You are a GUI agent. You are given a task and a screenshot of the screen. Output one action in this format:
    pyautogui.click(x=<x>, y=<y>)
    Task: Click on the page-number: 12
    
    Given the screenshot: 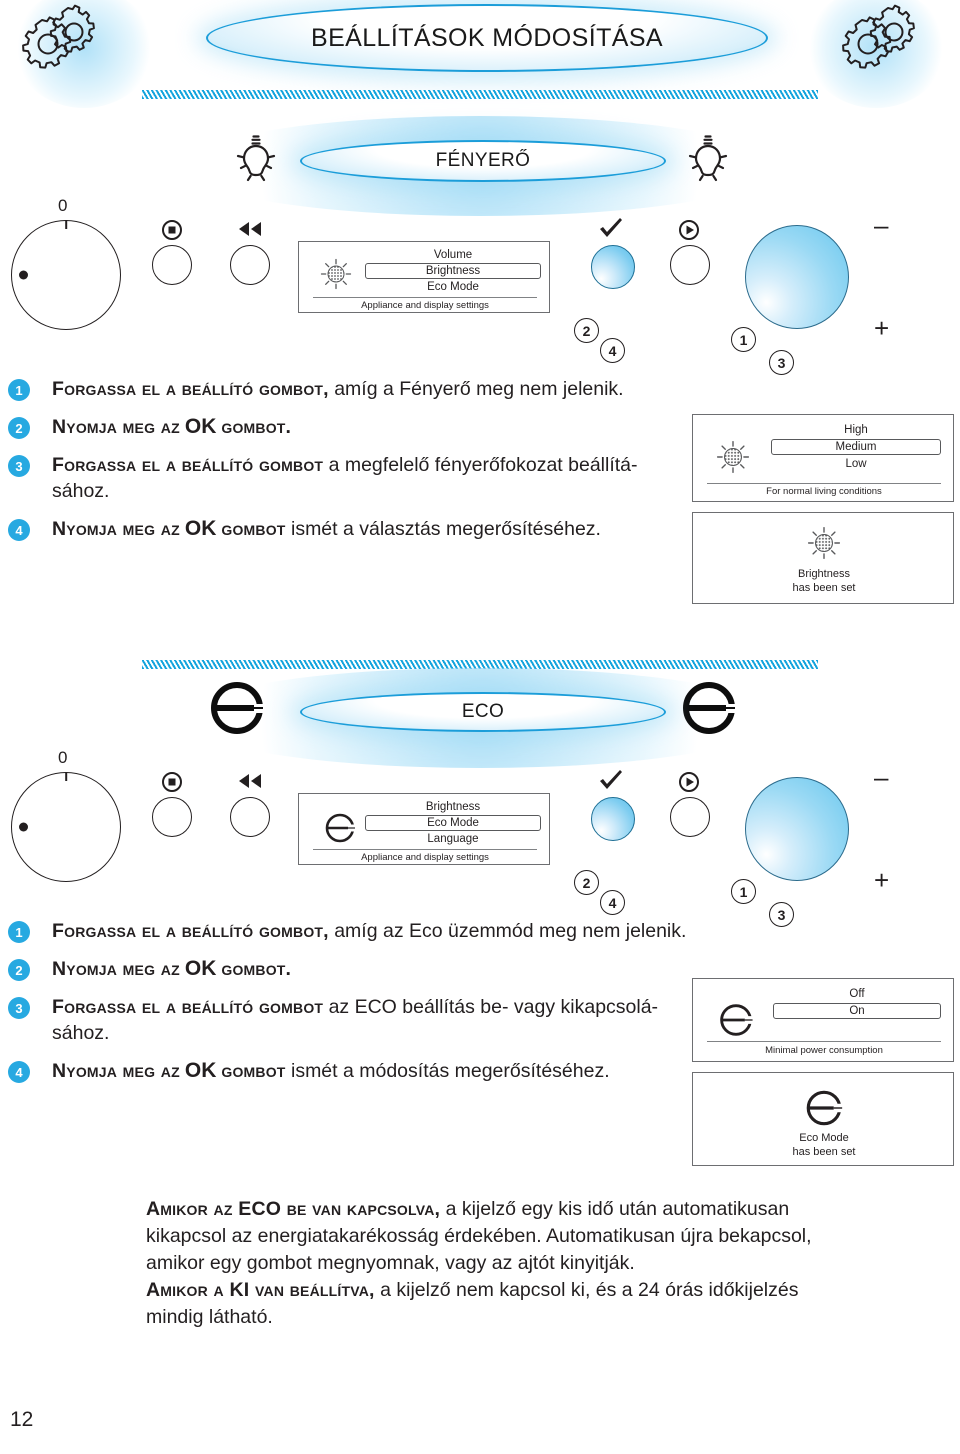 What is the action you would take?
    pyautogui.click(x=22, y=1419)
    